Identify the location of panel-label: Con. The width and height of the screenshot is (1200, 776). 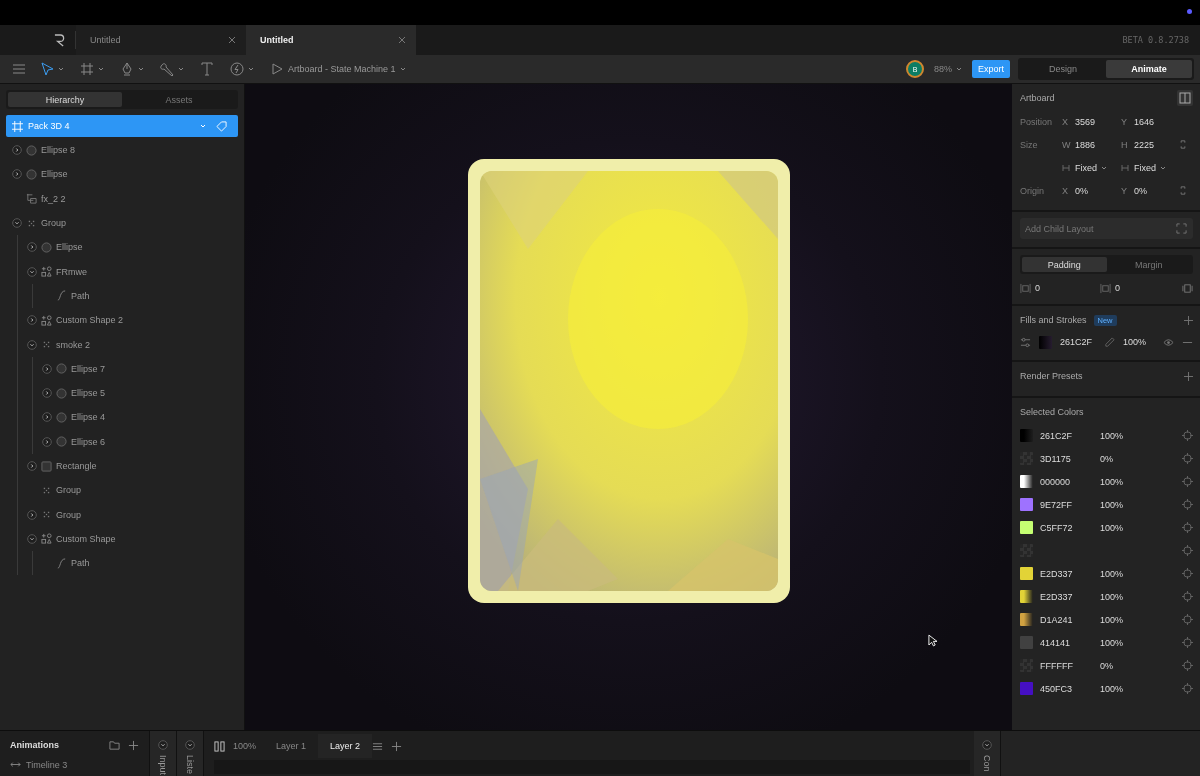
(987, 763).